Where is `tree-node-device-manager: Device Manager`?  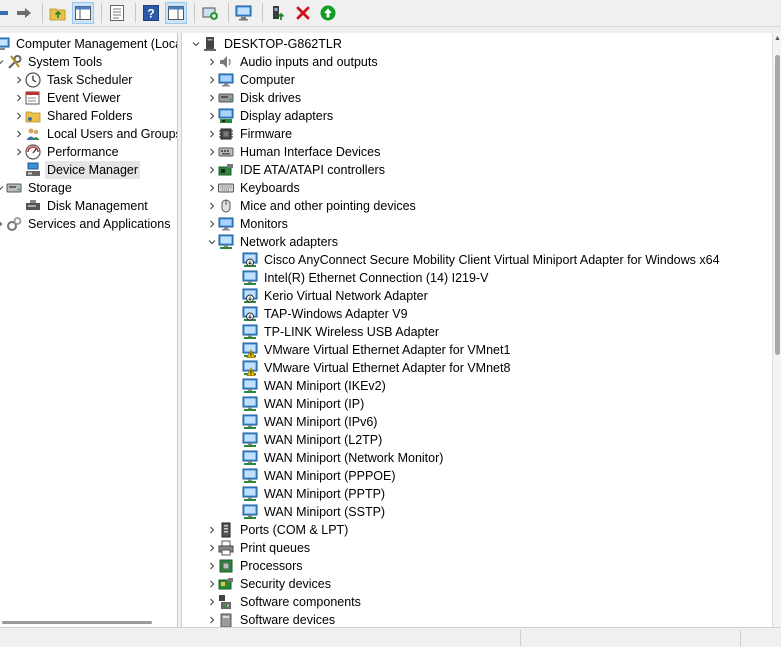
tree-node-device-manager: Device Manager is located at coordinates (83, 170).